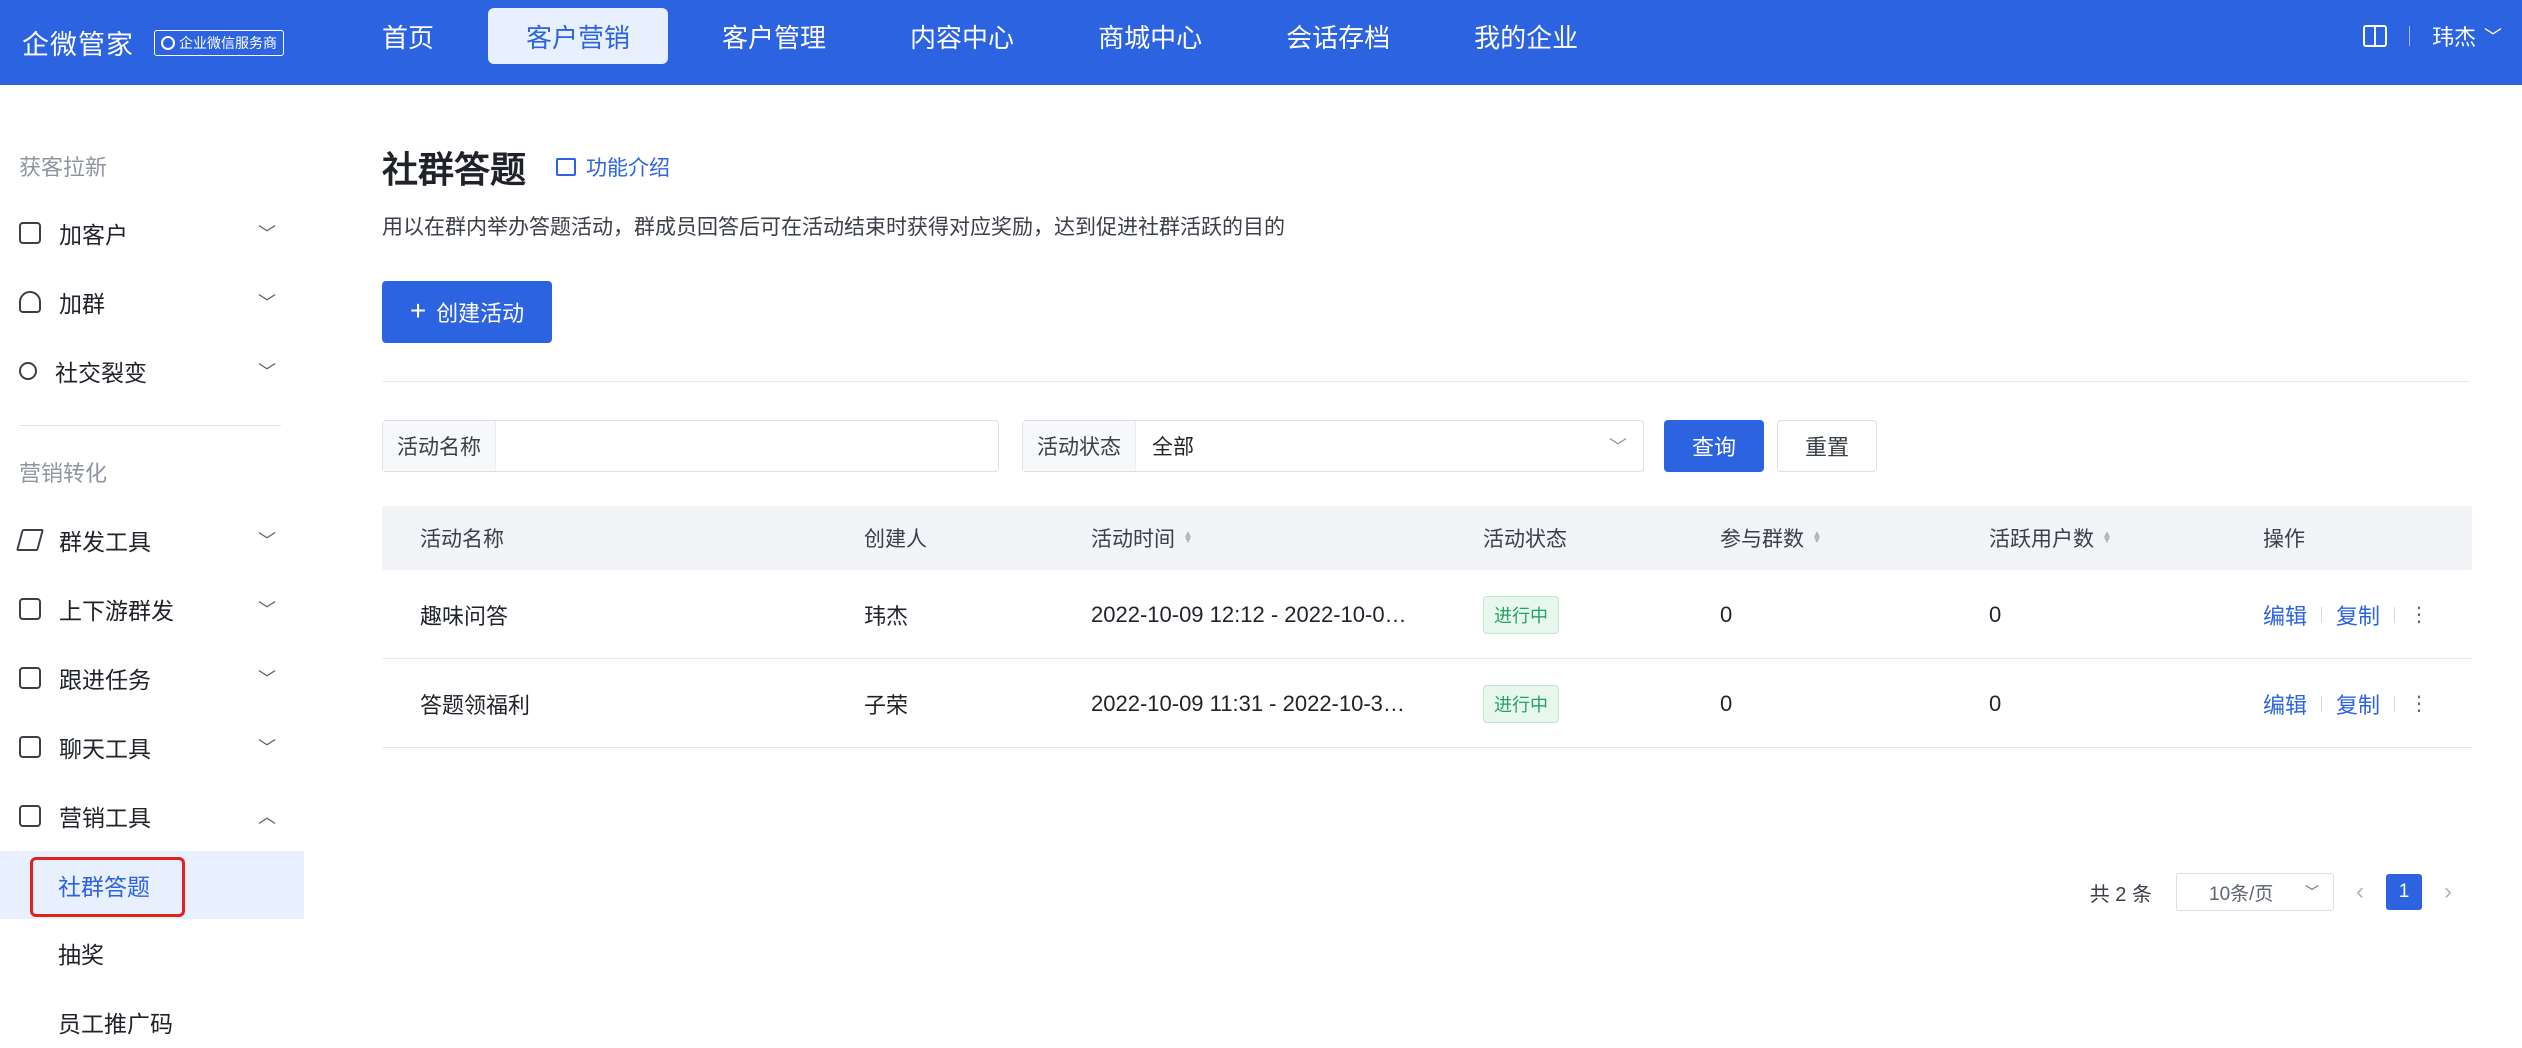 Image resolution: width=2522 pixels, height=1048 pixels. I want to click on book-icon, so click(566, 167).